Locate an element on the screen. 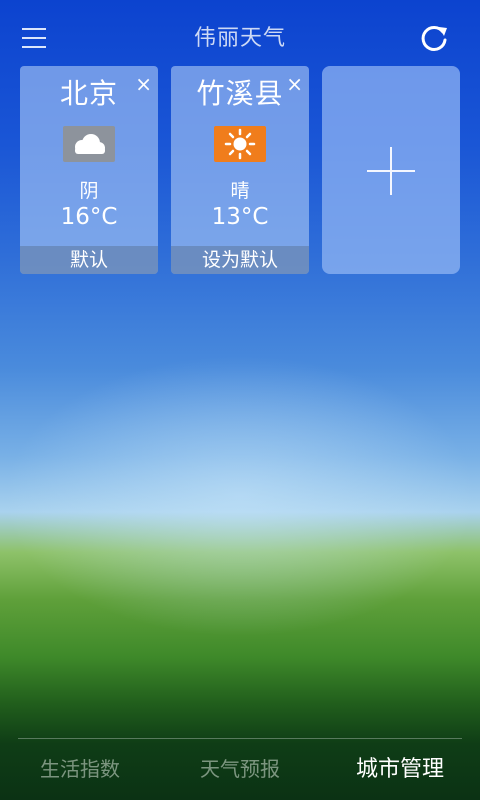 The width and height of the screenshot is (480, 800). add-city-button is located at coordinates (391, 170).